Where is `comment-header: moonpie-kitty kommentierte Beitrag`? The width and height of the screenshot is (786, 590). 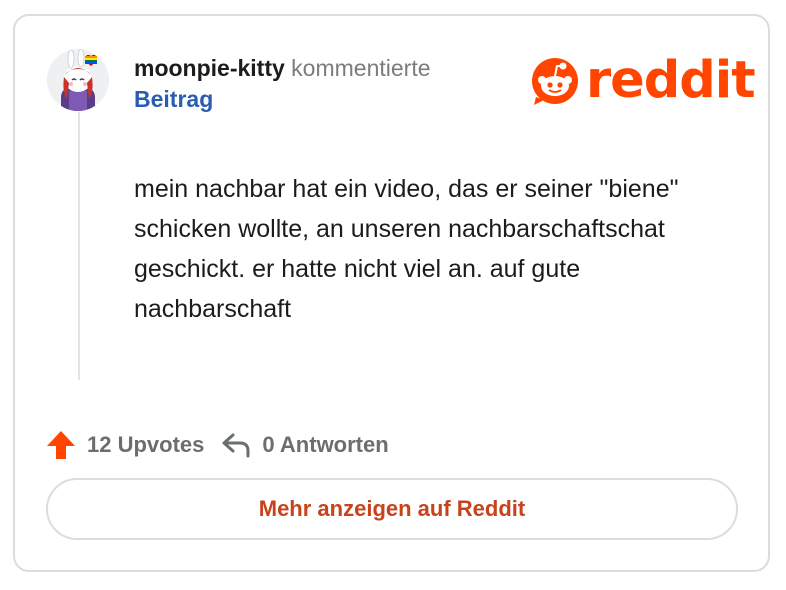
comment-header: moonpie-kitty kommentierte Beitrag is located at coordinates (324, 84).